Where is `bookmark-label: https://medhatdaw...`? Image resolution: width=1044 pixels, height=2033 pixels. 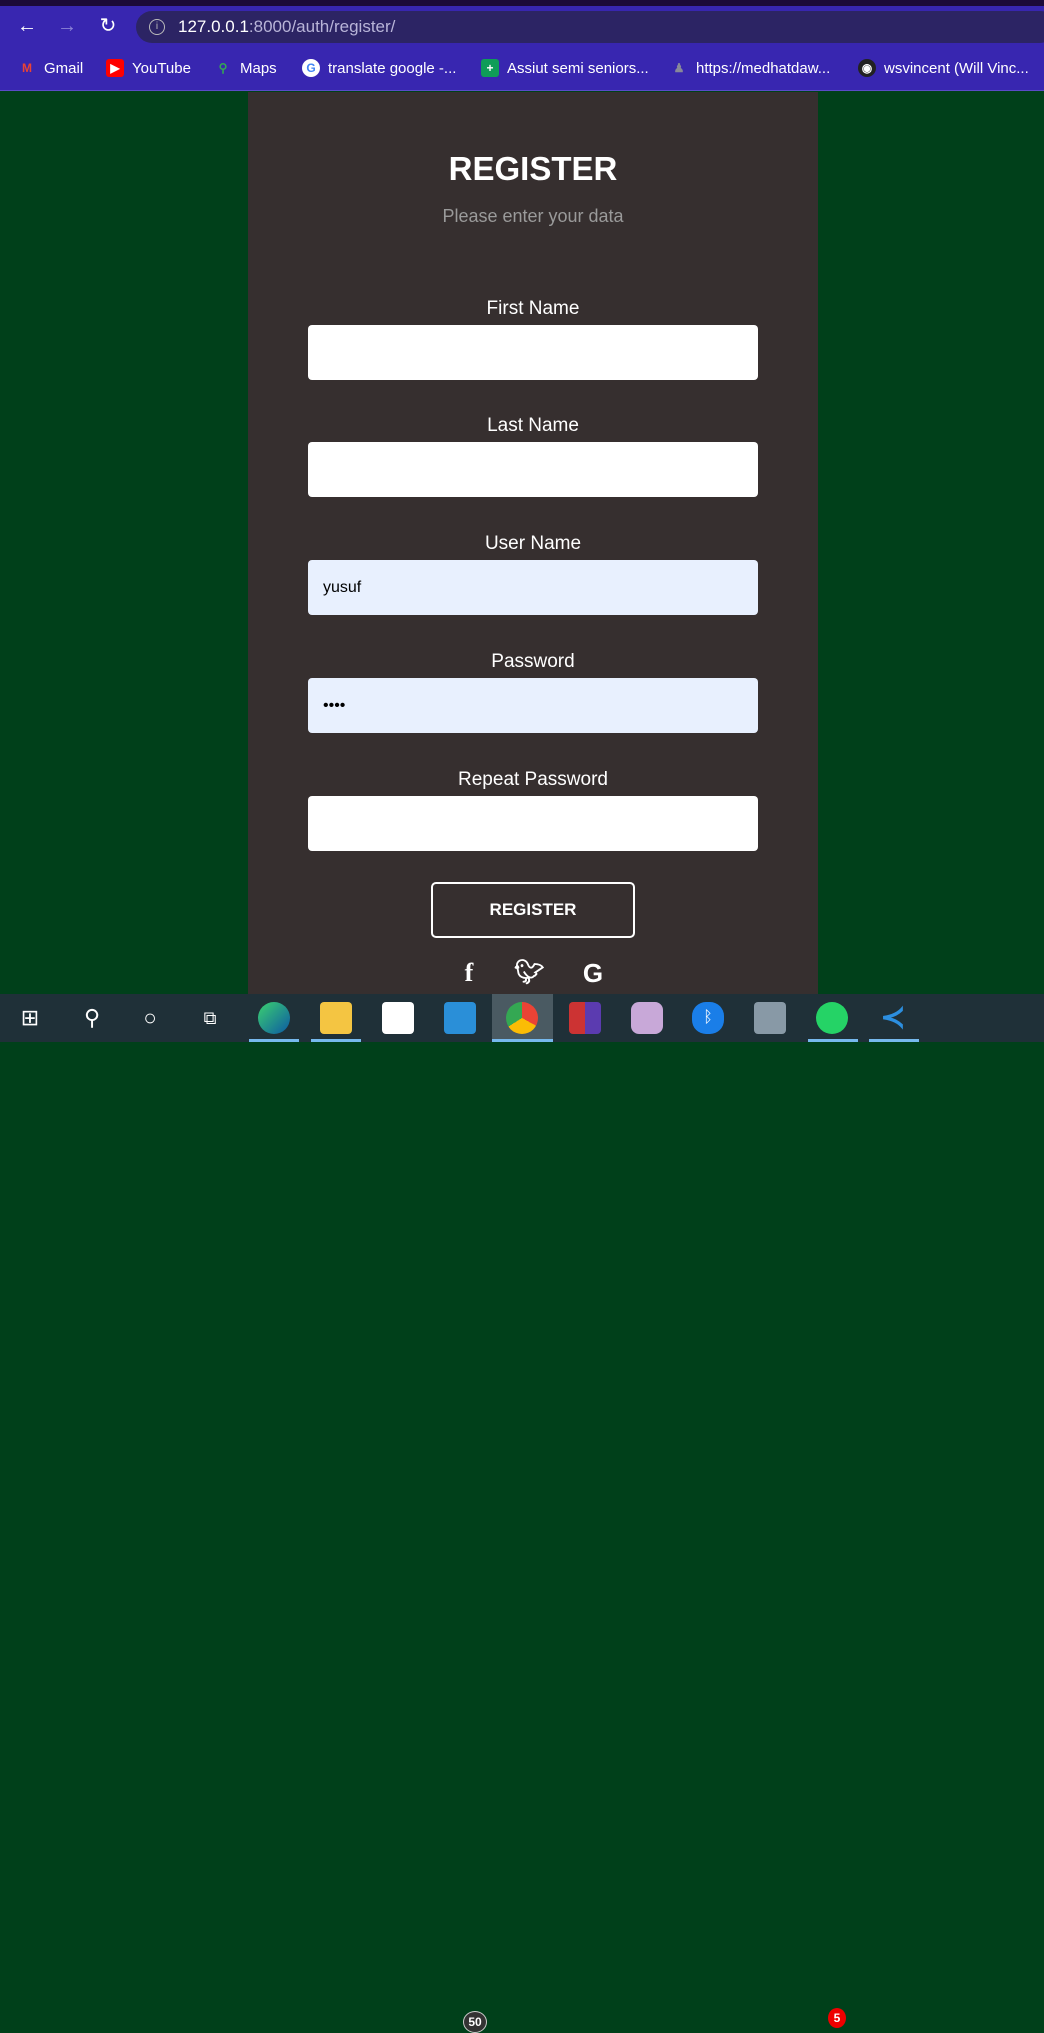 bookmark-label: https://medhatdaw... is located at coordinates (763, 68).